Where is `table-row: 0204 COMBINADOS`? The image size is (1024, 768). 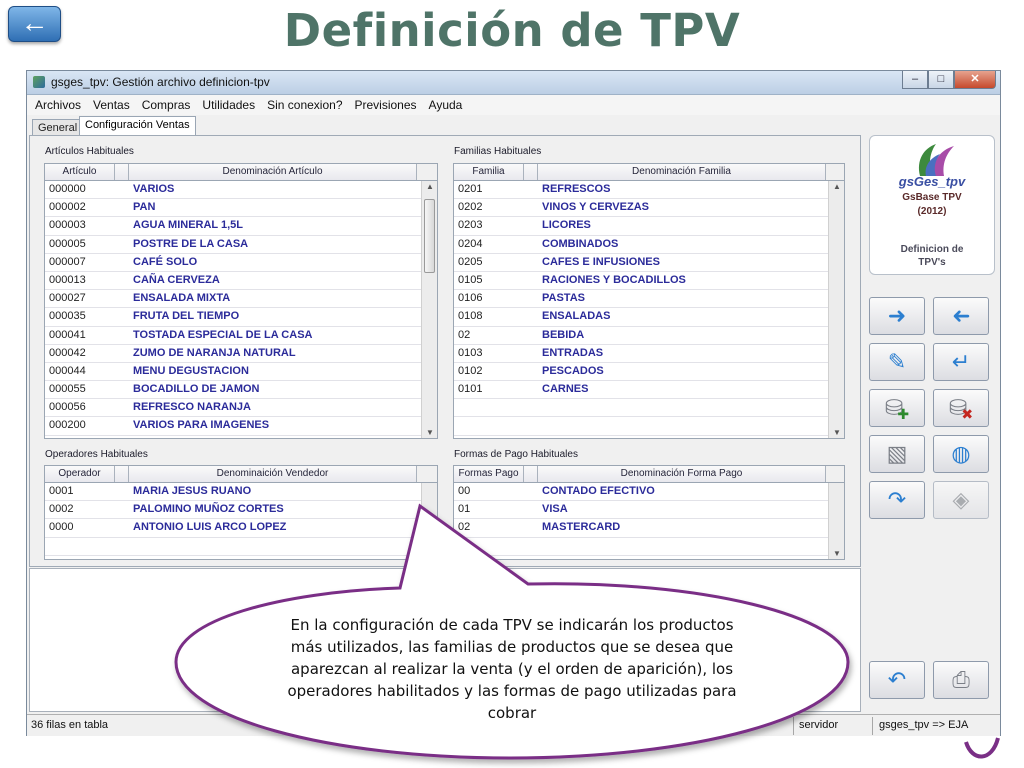
table-row: 0204 COMBINADOS is located at coordinates (649, 245).